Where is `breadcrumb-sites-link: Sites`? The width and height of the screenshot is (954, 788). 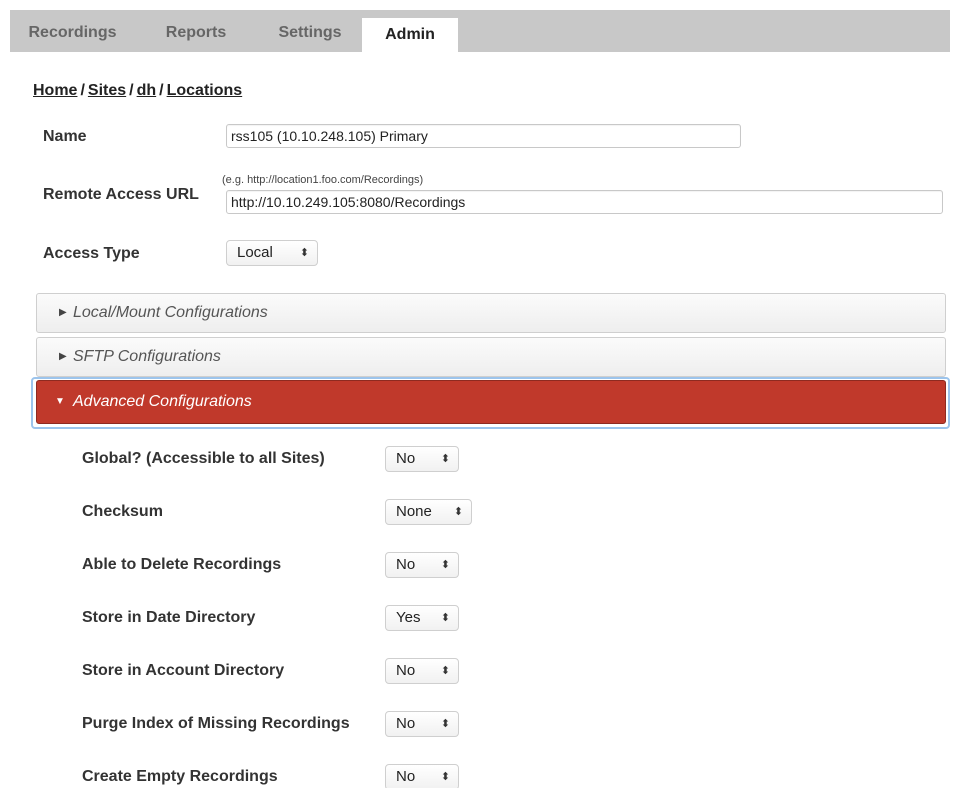
breadcrumb-sites-link: Sites is located at coordinates (107, 90).